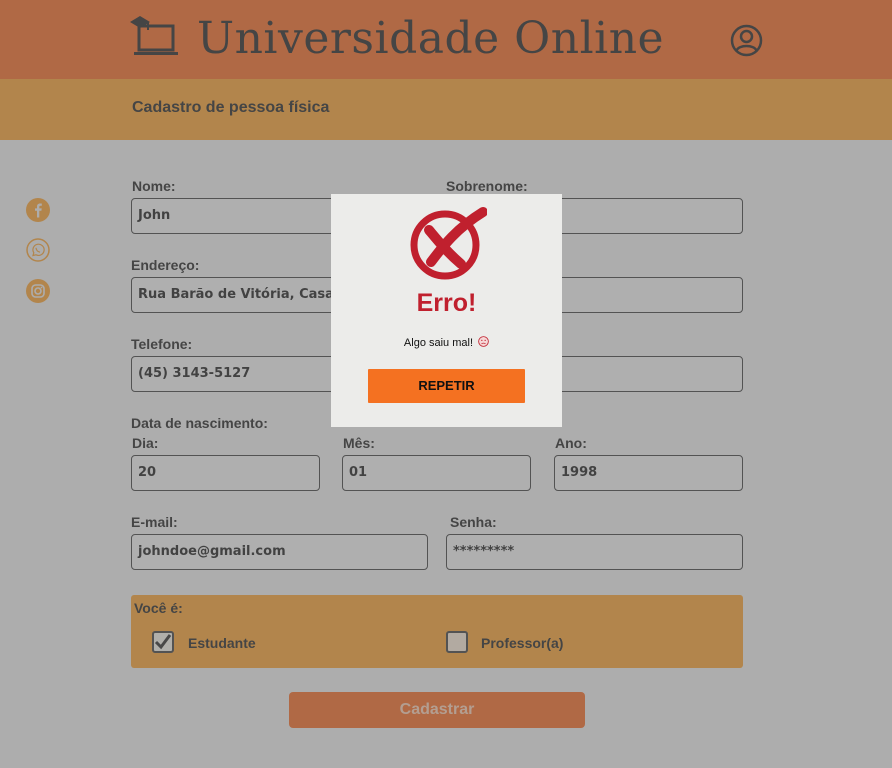 This screenshot has width=892, height=768. What do you see at coordinates (446, 303) in the screenshot?
I see `error-title: Erro!` at bounding box center [446, 303].